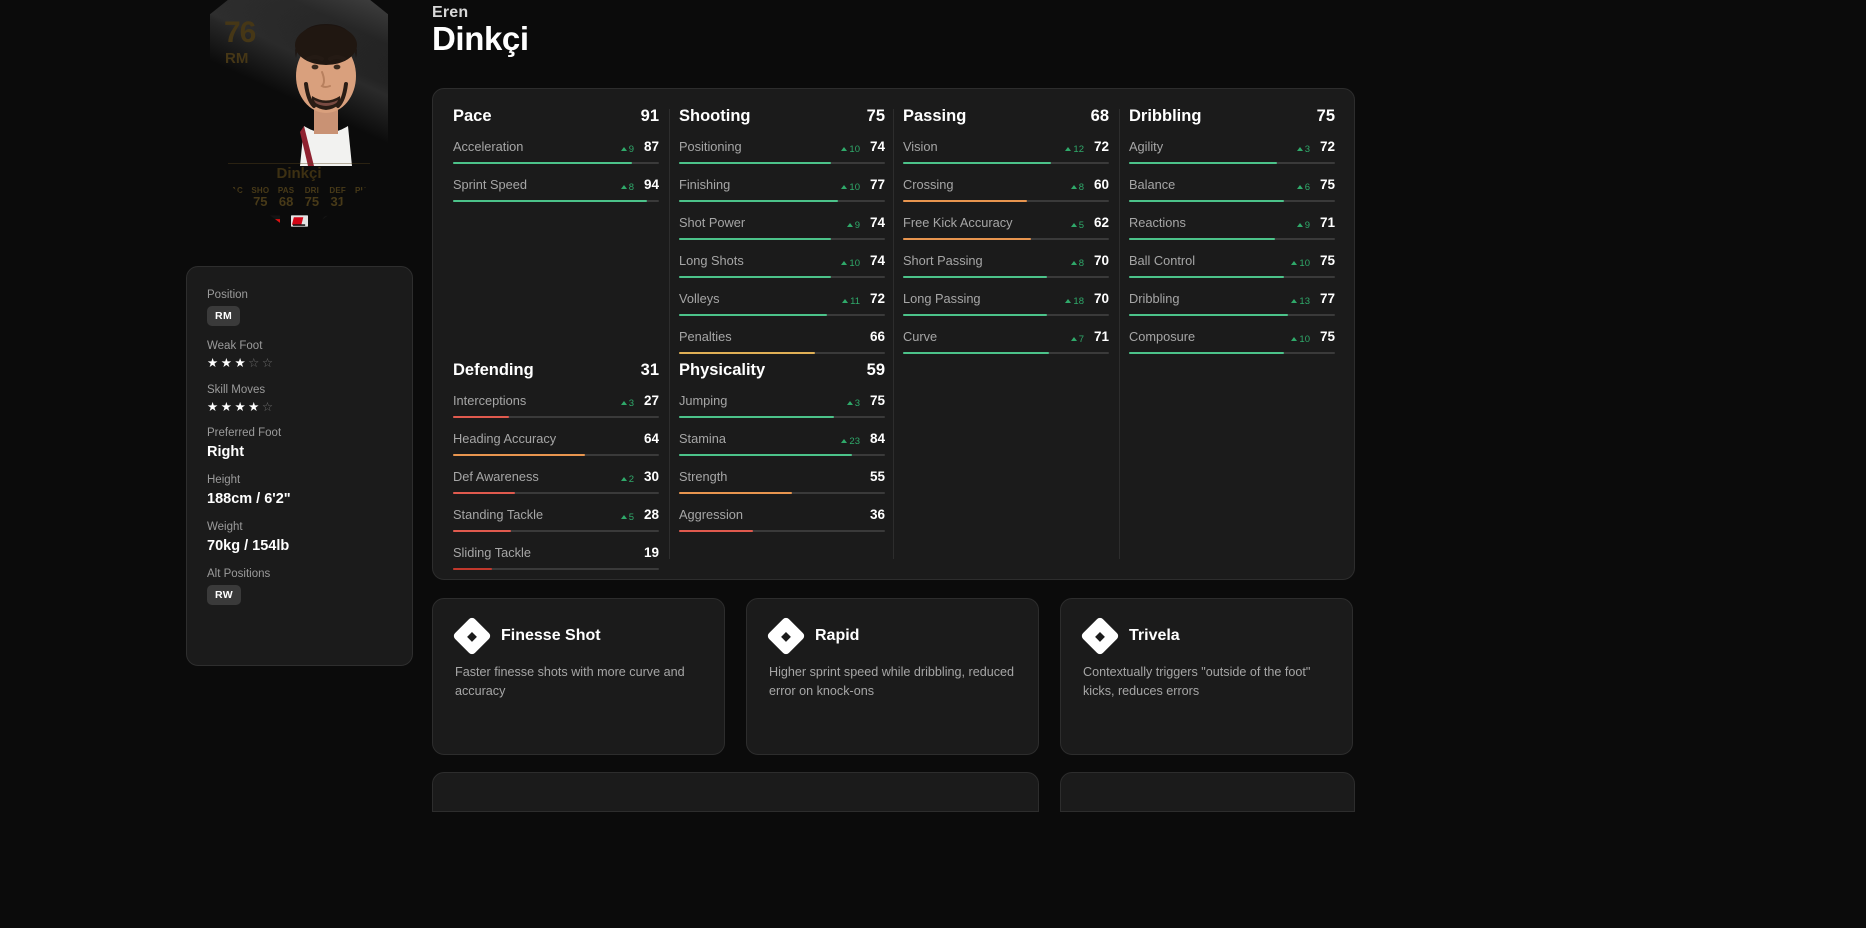 The height and width of the screenshot is (928, 1866). What do you see at coordinates (705, 184) in the screenshot?
I see `stat-name: Finishing` at bounding box center [705, 184].